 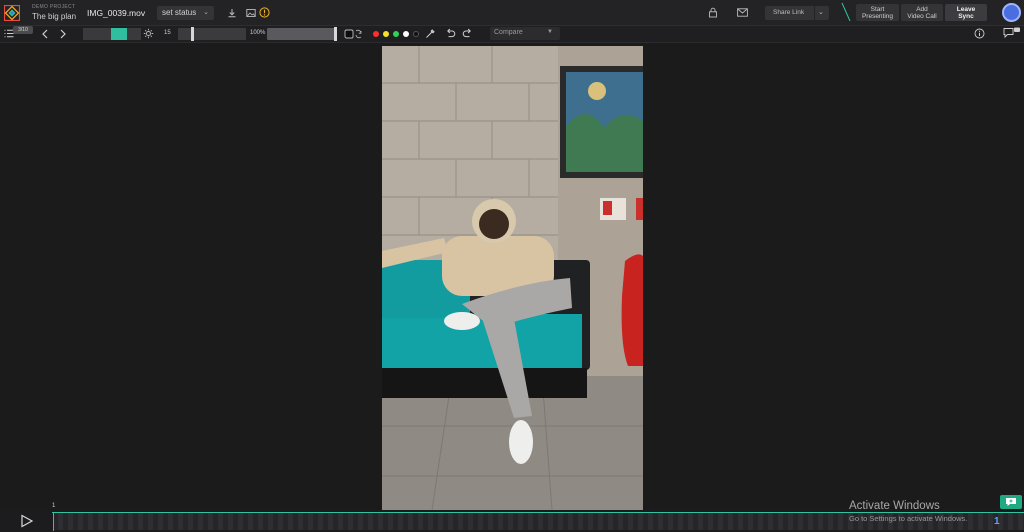 What do you see at coordinates (119, 34) in the screenshot?
I see `view-mode-3-button` at bounding box center [119, 34].